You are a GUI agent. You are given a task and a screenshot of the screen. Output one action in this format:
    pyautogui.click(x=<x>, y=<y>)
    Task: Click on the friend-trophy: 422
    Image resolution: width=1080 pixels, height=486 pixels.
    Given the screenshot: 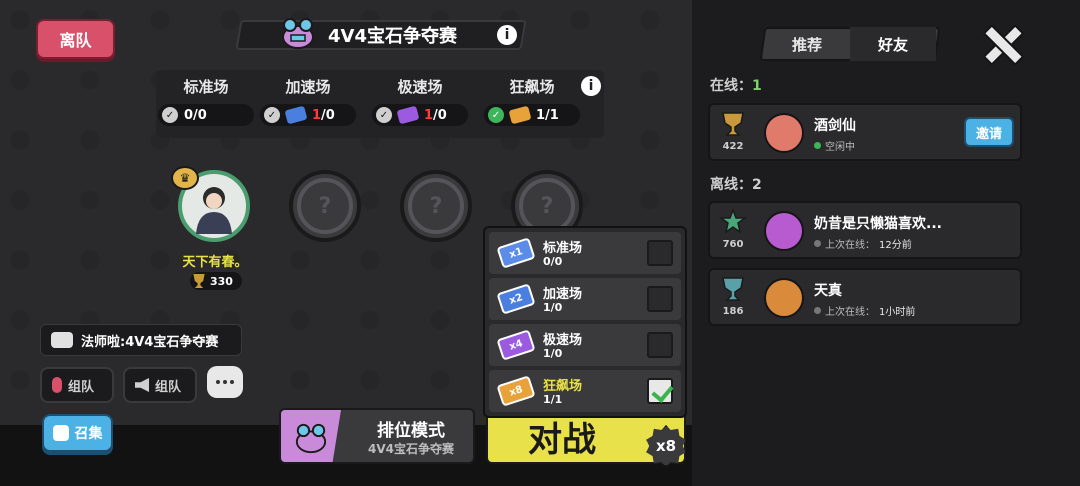 What is the action you would take?
    pyautogui.click(x=733, y=131)
    